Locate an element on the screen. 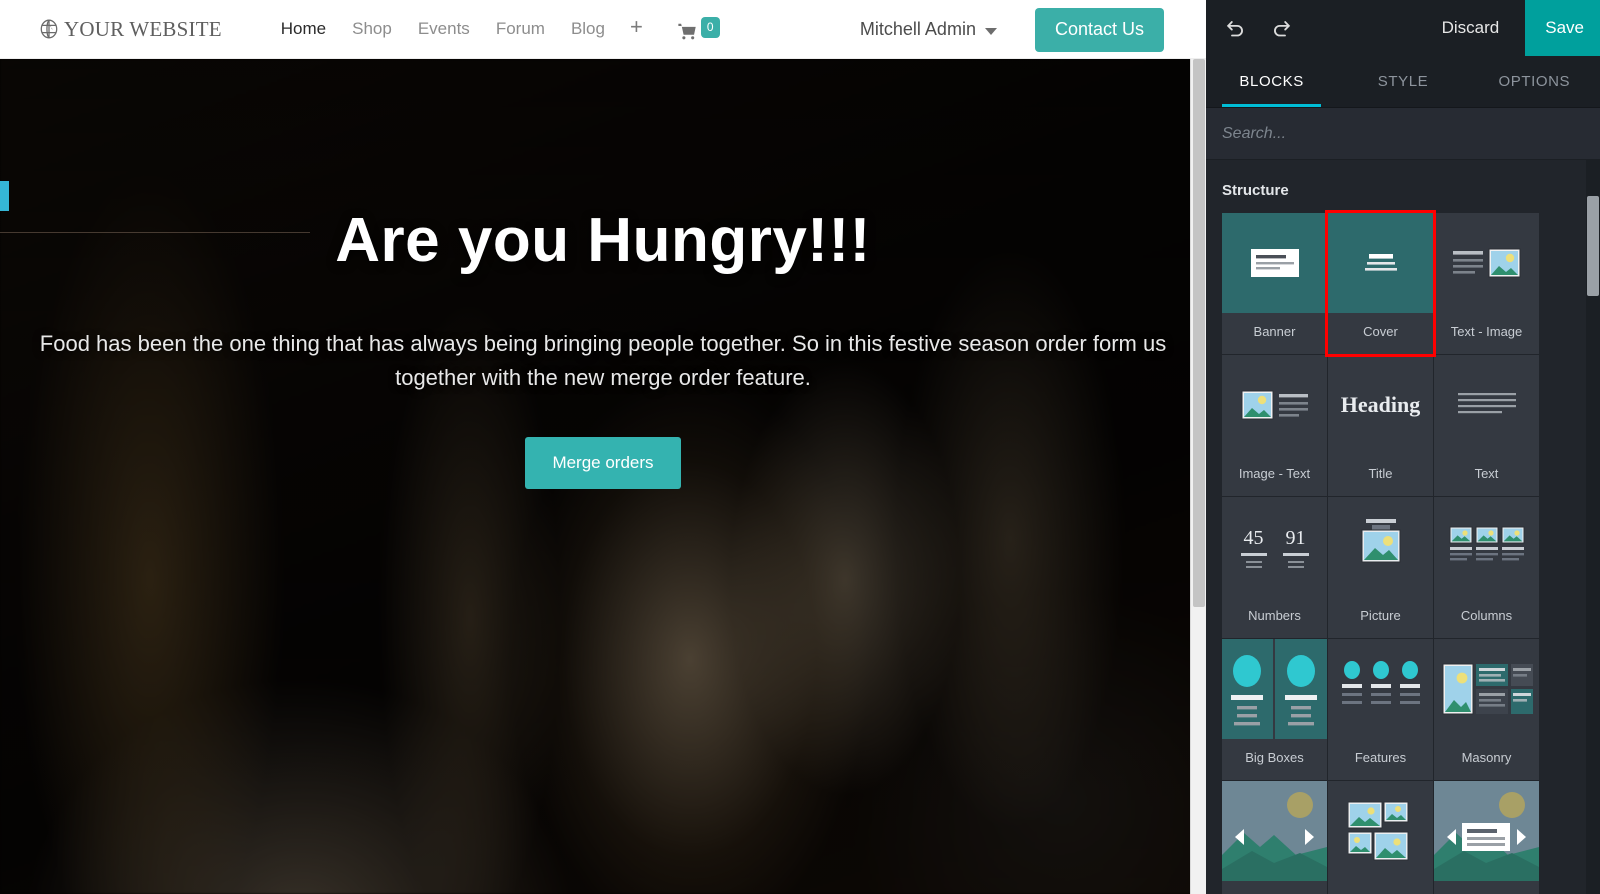 This screenshot has width=1600, height=894. block-search-field is located at coordinates (1403, 134).